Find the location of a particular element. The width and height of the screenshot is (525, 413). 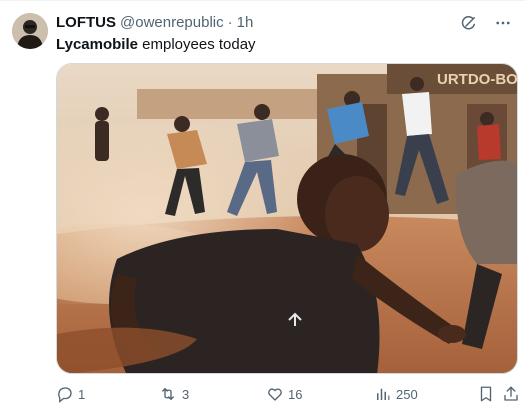

bookmark-icon is located at coordinates (486, 394).